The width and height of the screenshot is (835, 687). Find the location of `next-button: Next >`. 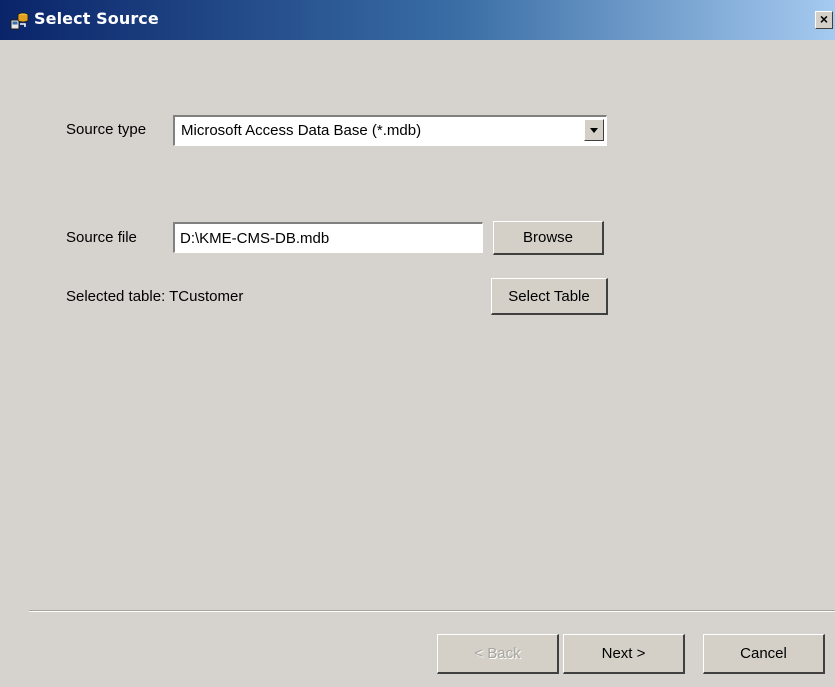

next-button: Next > is located at coordinates (624, 654).